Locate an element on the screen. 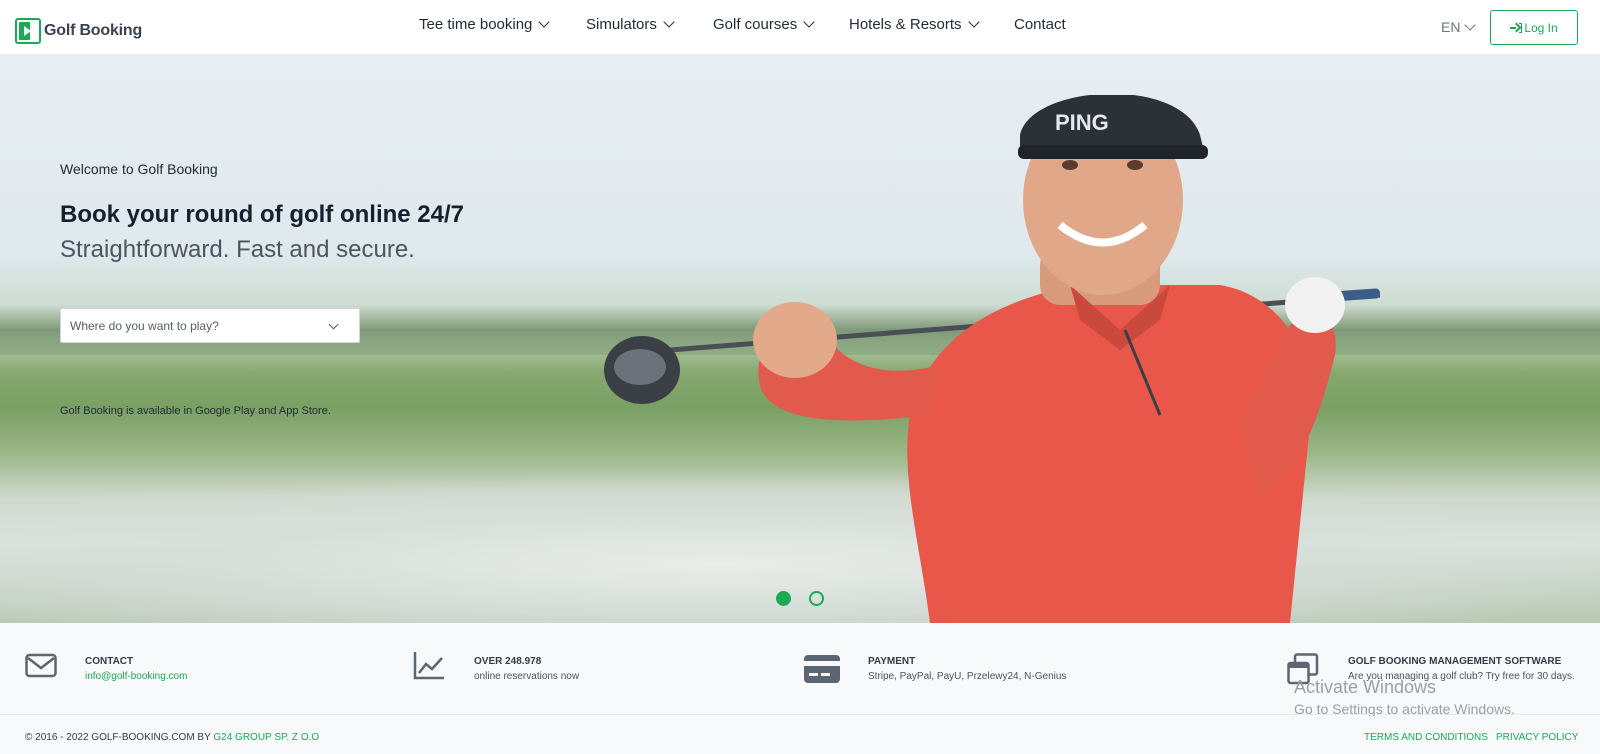 This screenshot has width=1600, height=754. nav-contact: Contact is located at coordinates (1040, 24).